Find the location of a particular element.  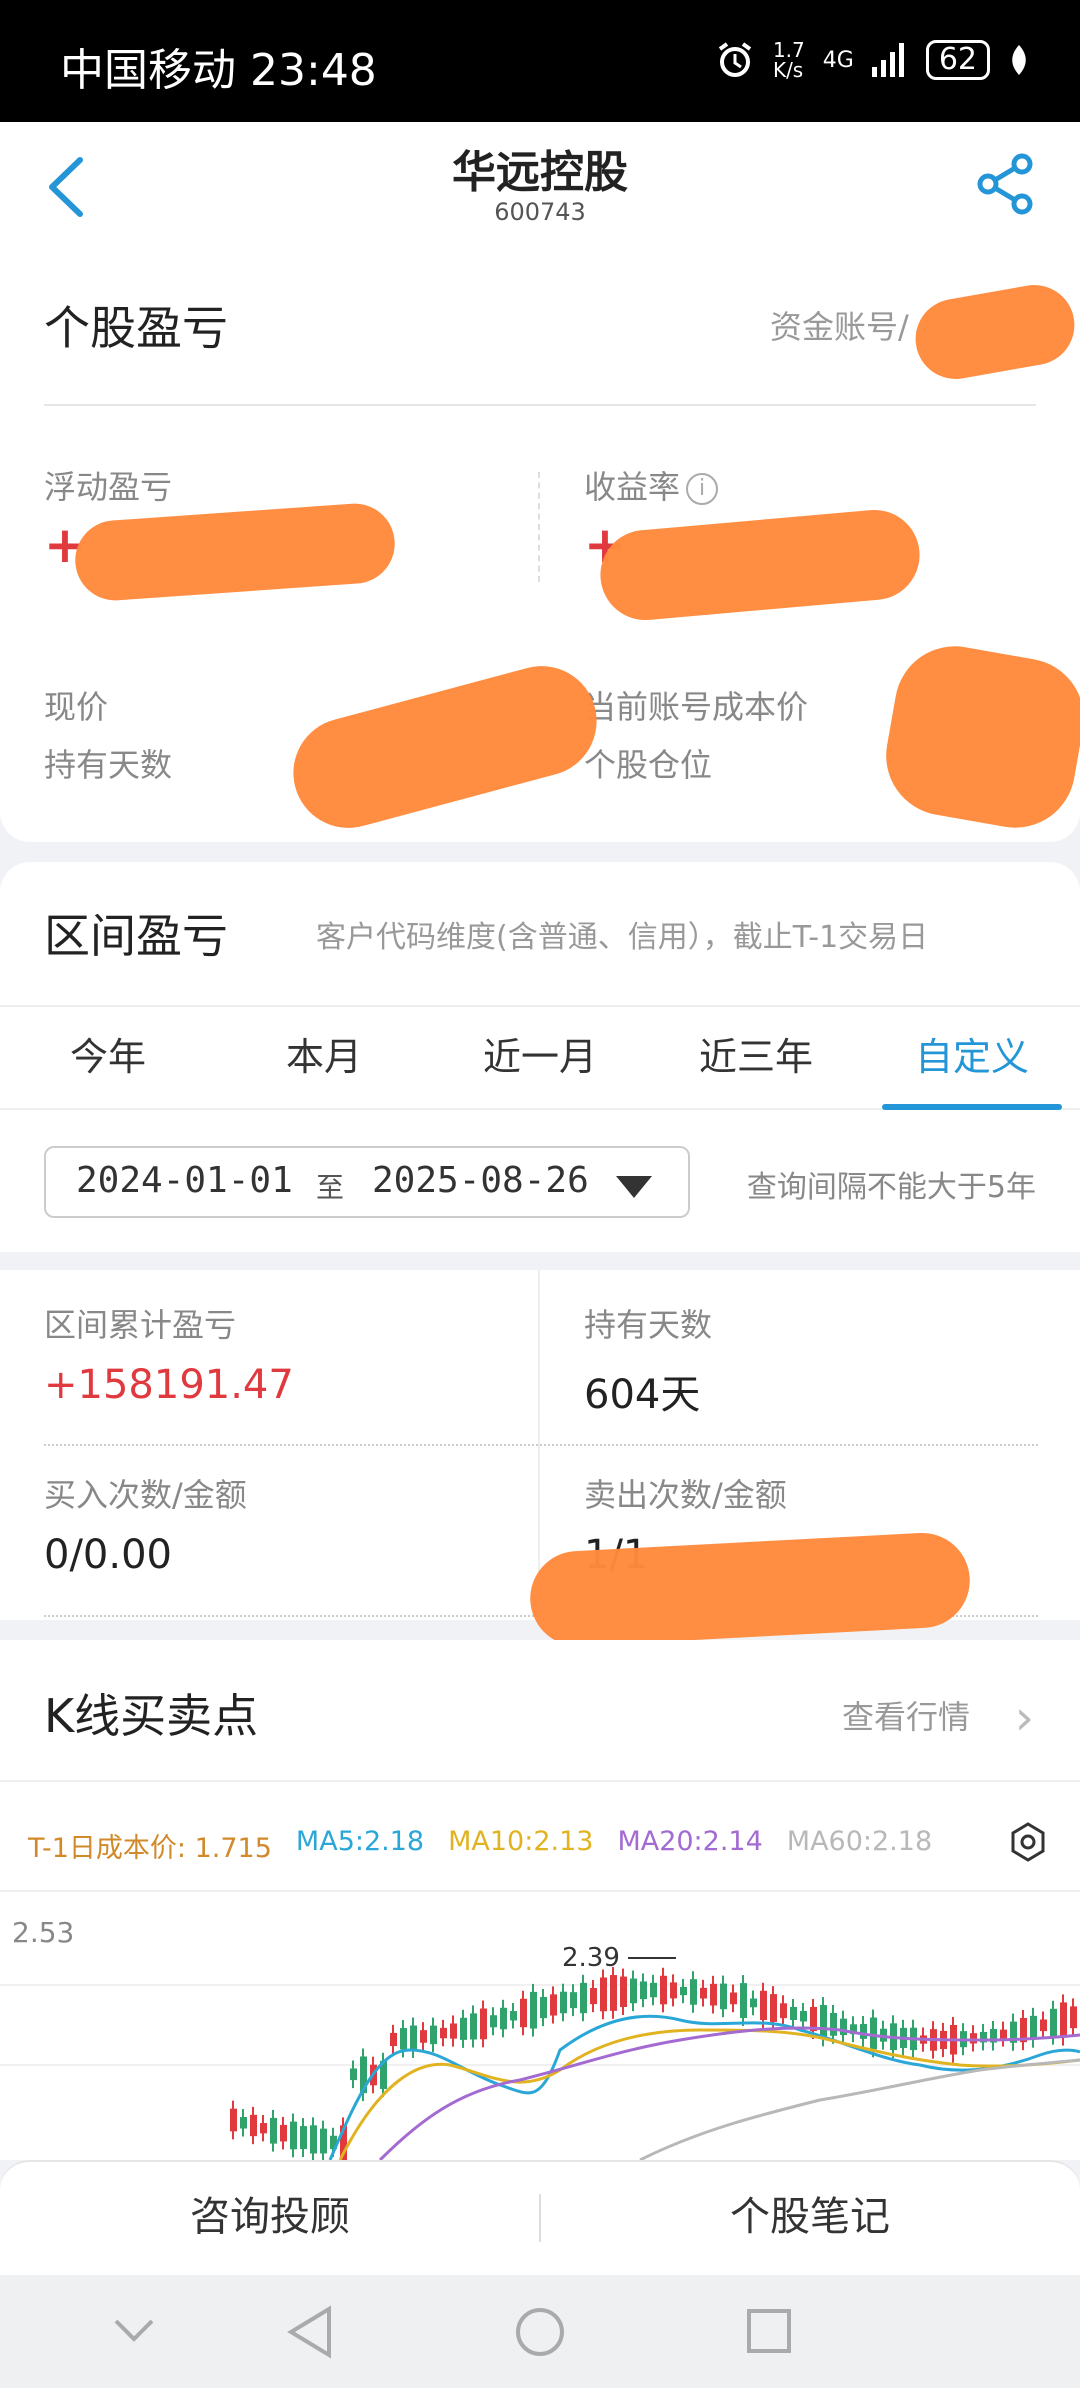

info-icon: i is located at coordinates (702, 489).